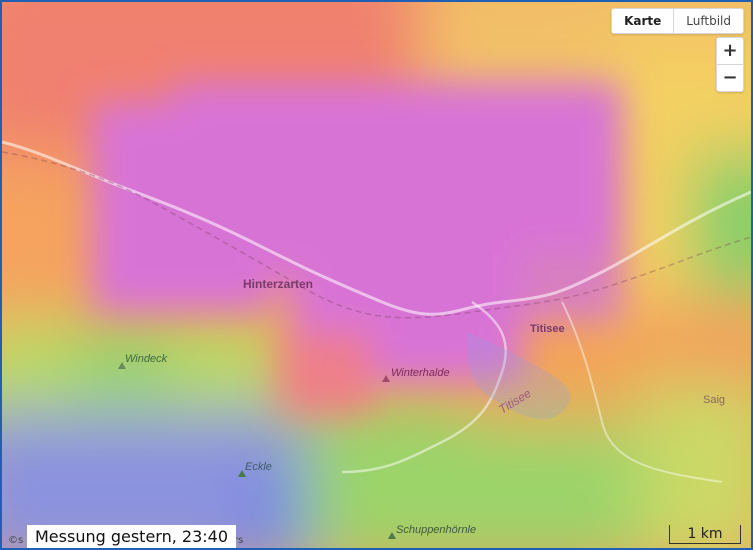 The image size is (753, 550). Describe the element at coordinates (705, 534) in the screenshot. I see `scale-bar: 1 km` at that location.